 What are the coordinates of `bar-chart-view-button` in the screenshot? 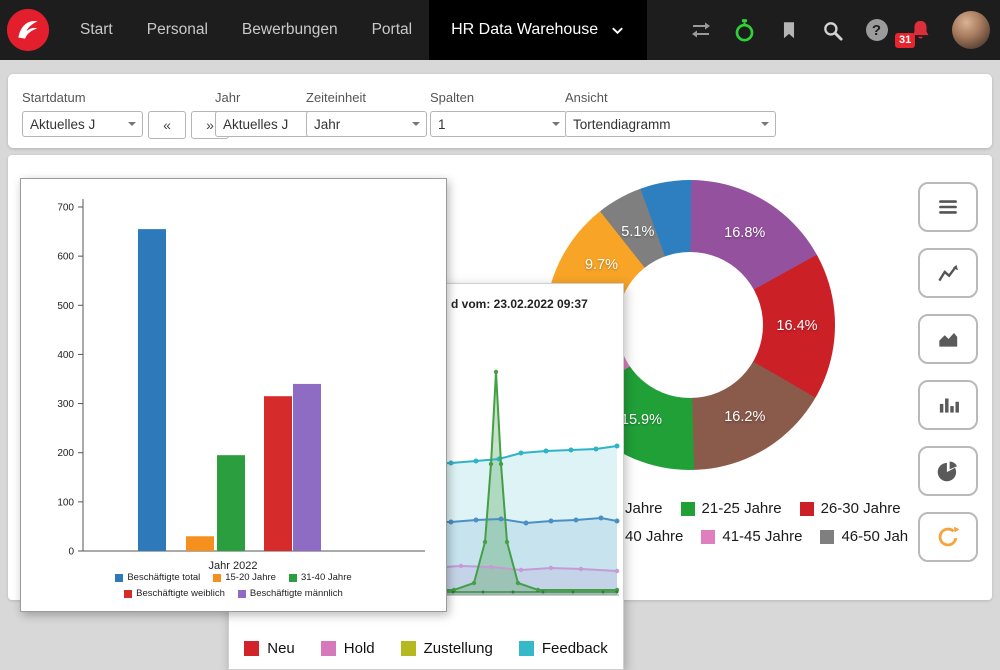 It's located at (948, 405).